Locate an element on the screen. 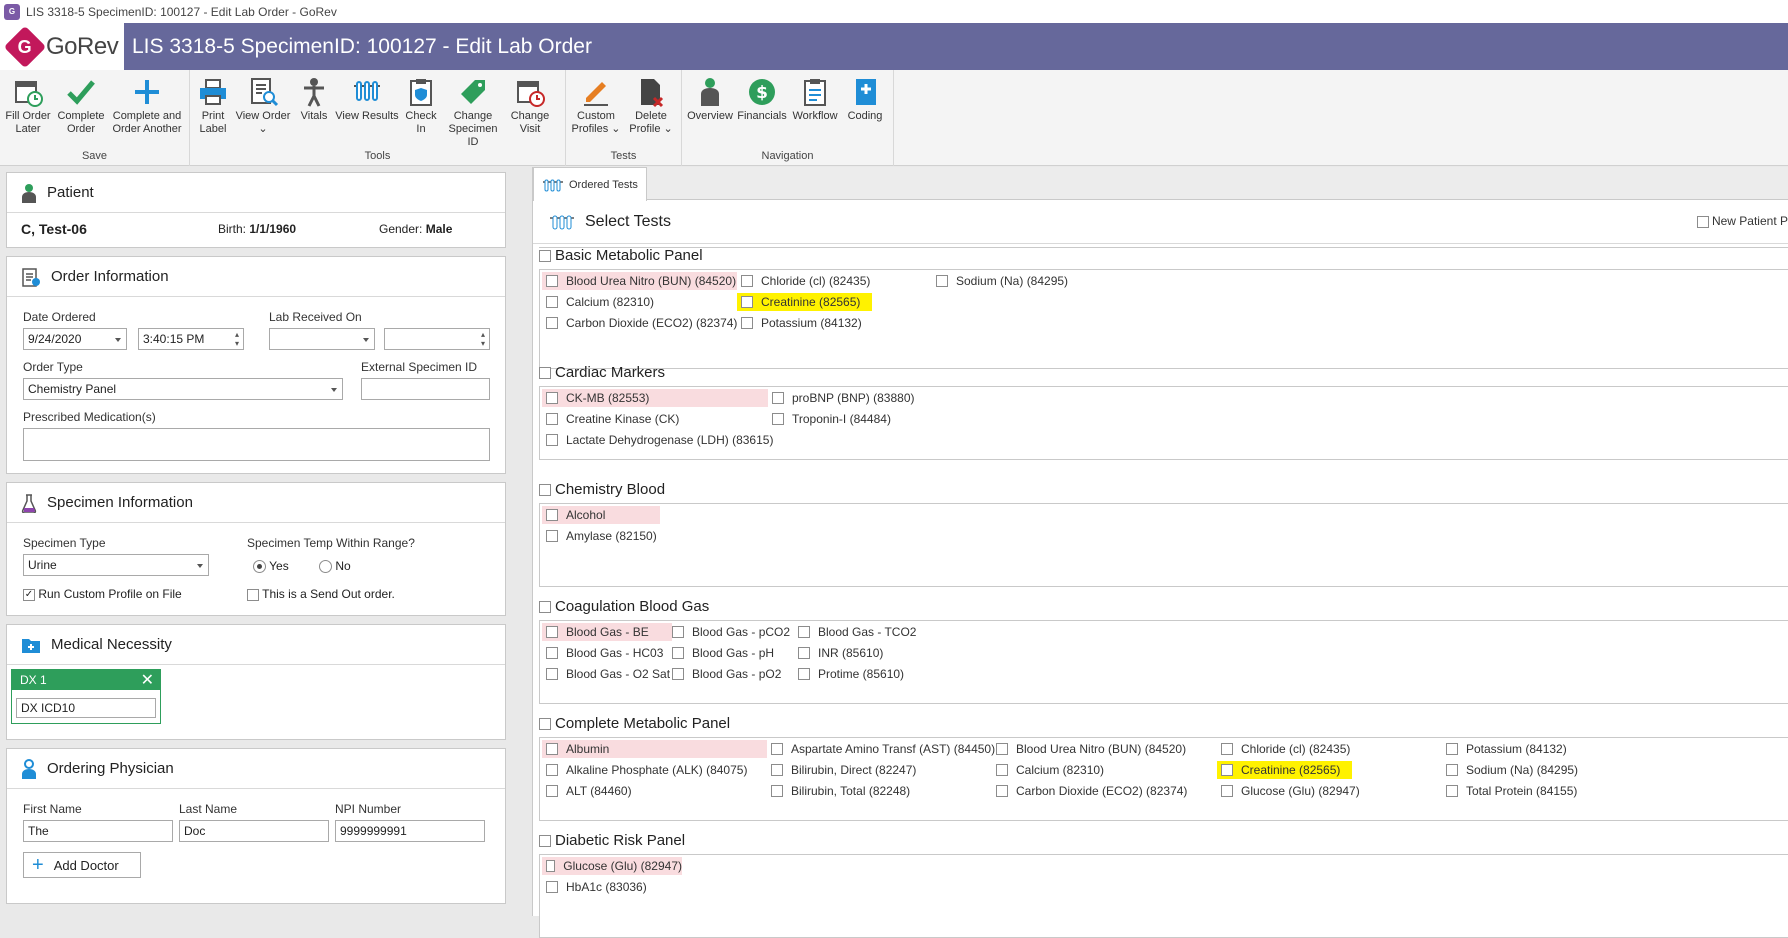 This screenshot has height=938, width=1788. check-in-button: Check In is located at coordinates (421, 106).